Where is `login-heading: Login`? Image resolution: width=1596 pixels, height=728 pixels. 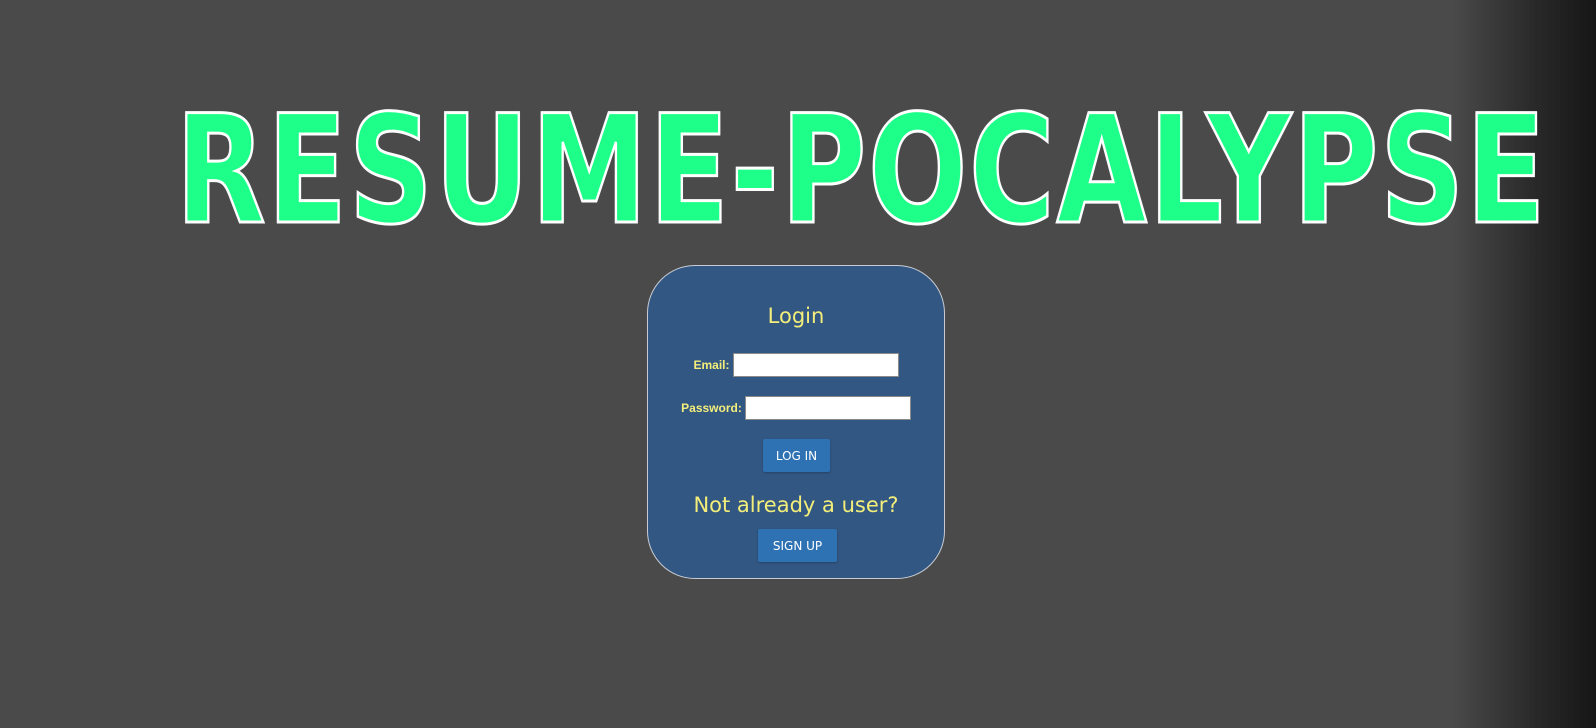 login-heading: Login is located at coordinates (796, 316).